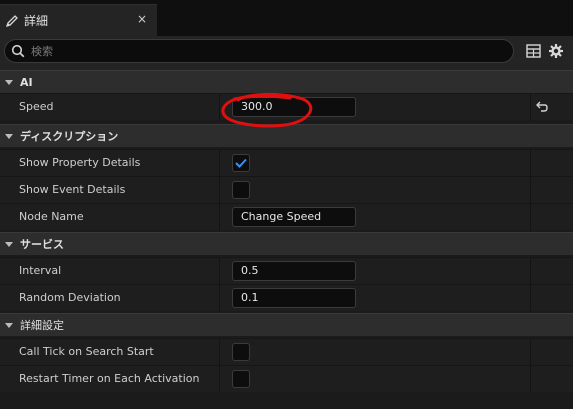 This screenshot has width=573, height=409. Describe the element at coordinates (36, 21) in the screenshot. I see `tab-label: 詳細` at that location.